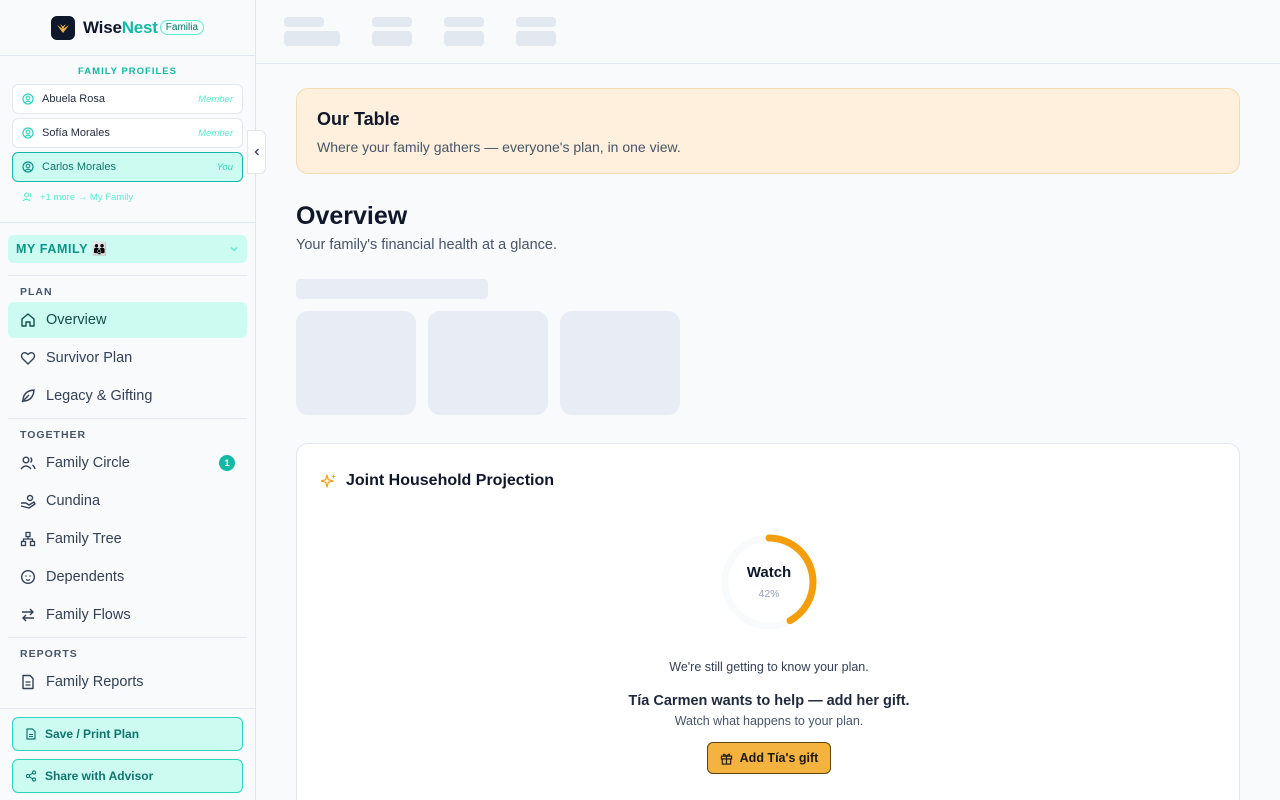 This screenshot has width=1280, height=800. I want to click on profiles-caption: FAMILY PROFILES, so click(127, 71).